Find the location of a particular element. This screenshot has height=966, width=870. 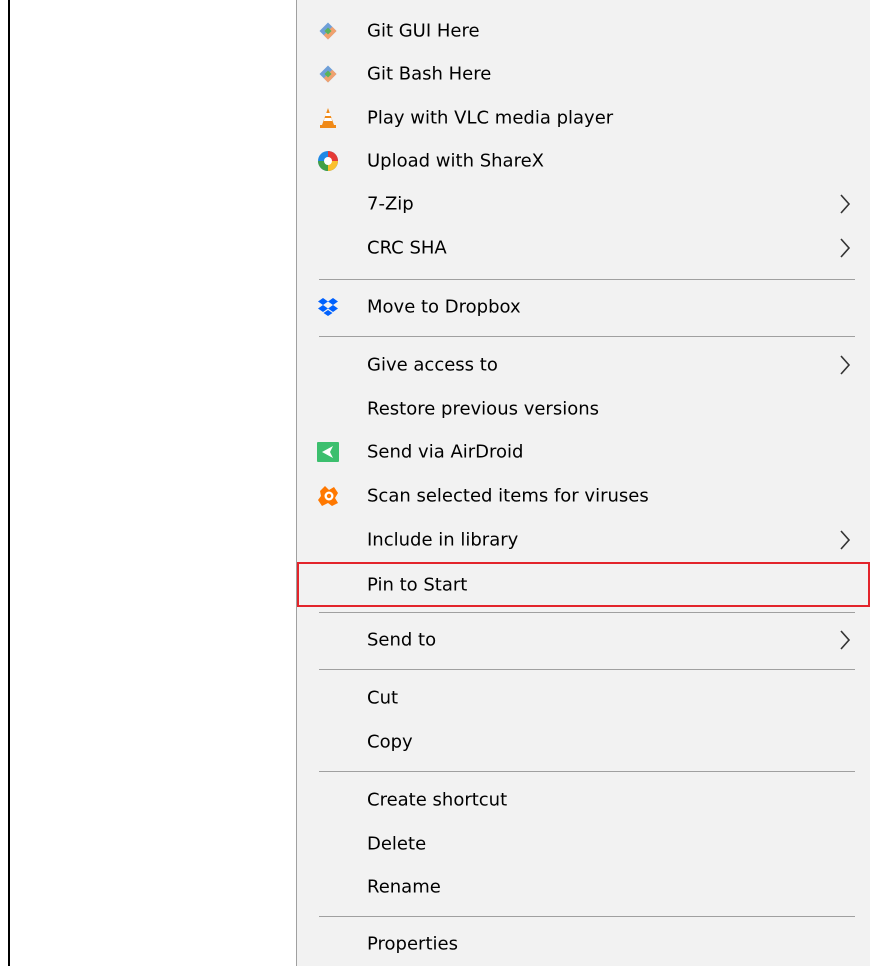

menu-item-upload-with-sharex: Upload with ShareX is located at coordinates (583, 161).